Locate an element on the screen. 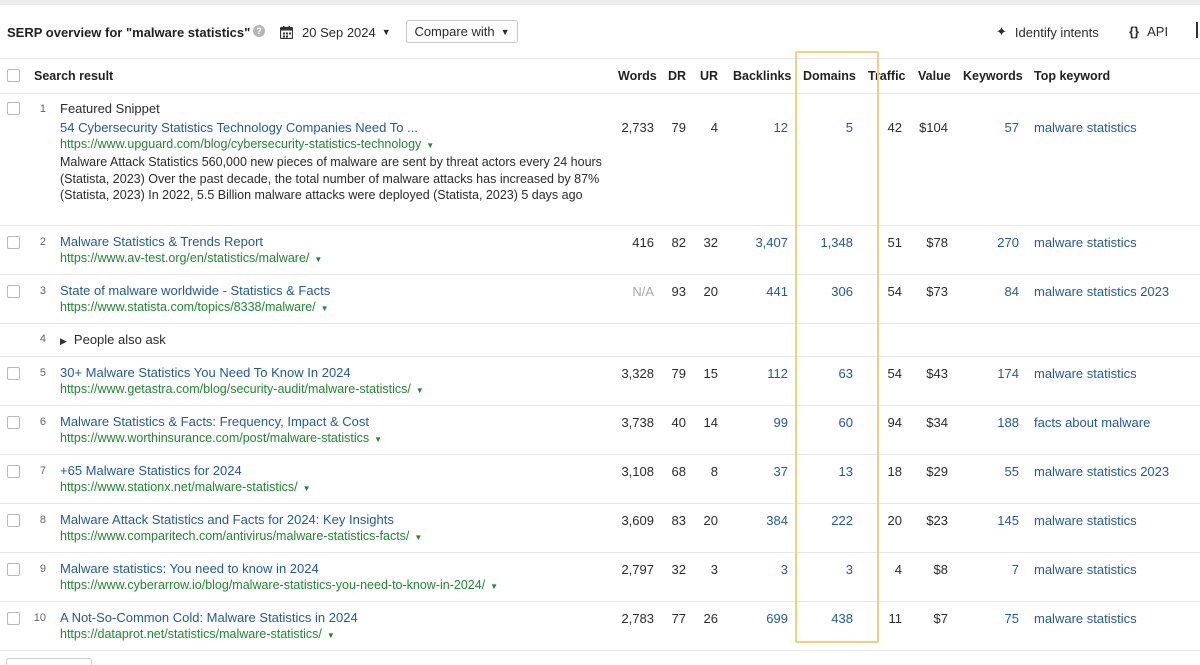 The height and width of the screenshot is (665, 1200). header-traffic: Traffic is located at coordinates (887, 76).